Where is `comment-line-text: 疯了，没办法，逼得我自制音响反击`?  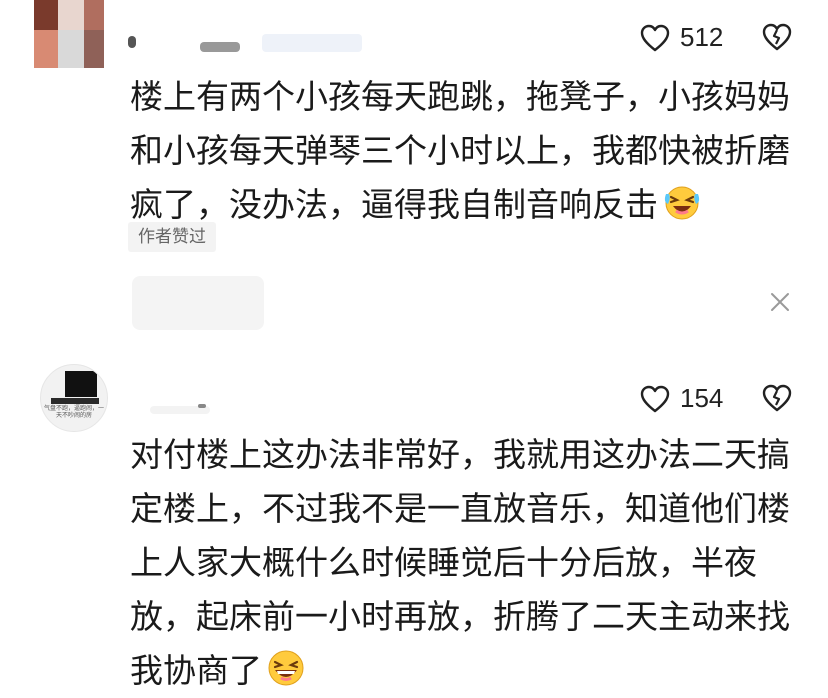
comment-line-text: 疯了，没办法，逼得我自制音响反击 is located at coordinates (394, 204).